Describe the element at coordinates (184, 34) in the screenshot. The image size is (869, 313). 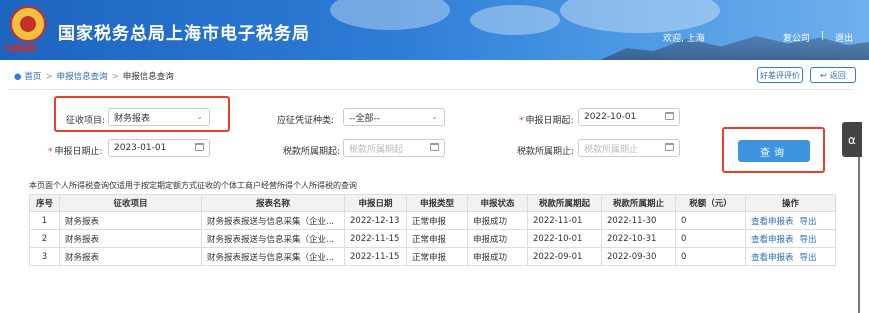
I see `site-title: 国家税务总局上海市电子税务局` at that location.